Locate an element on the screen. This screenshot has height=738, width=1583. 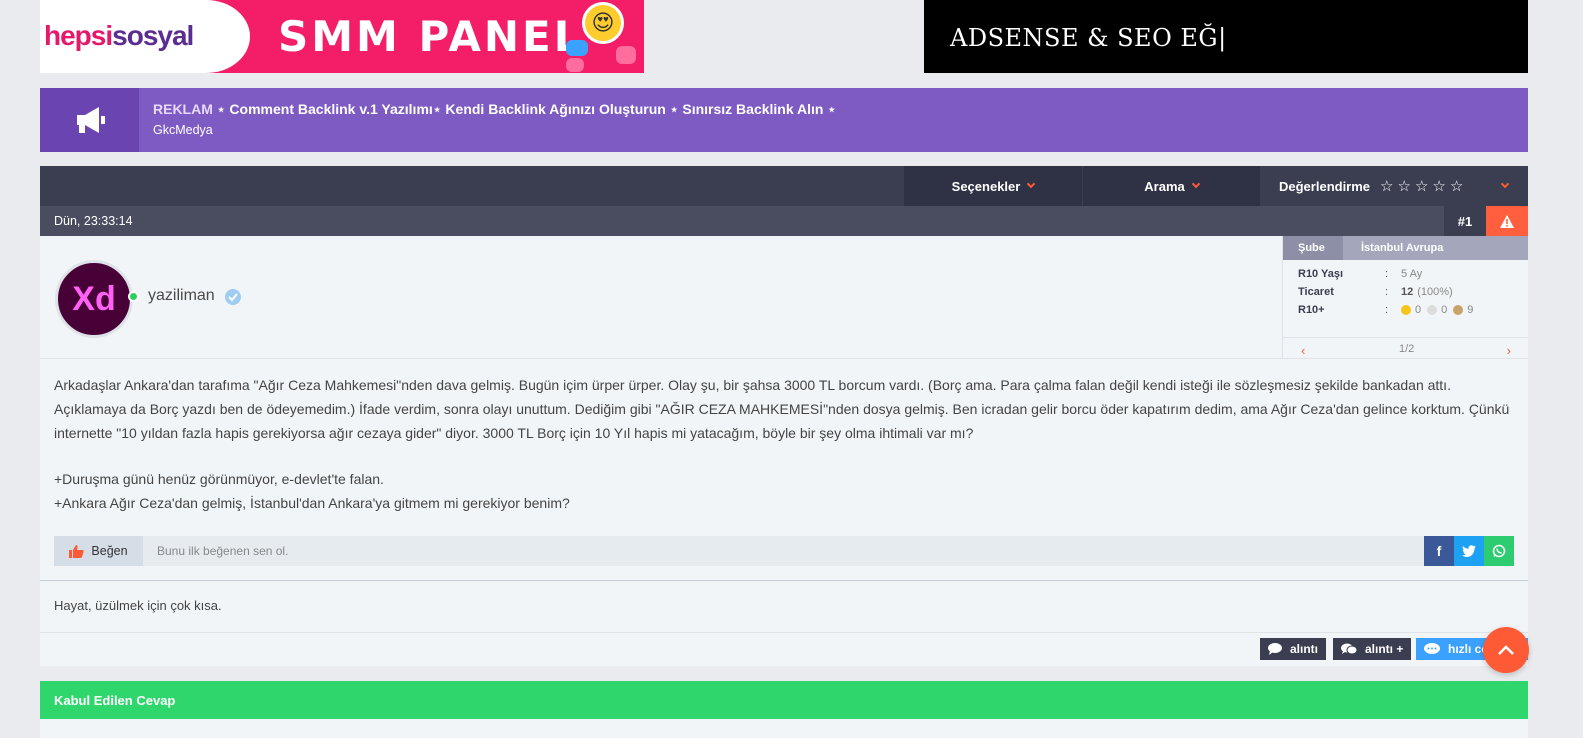
heart-eyes-emoji-icon: 😍 is located at coordinates (603, 23).